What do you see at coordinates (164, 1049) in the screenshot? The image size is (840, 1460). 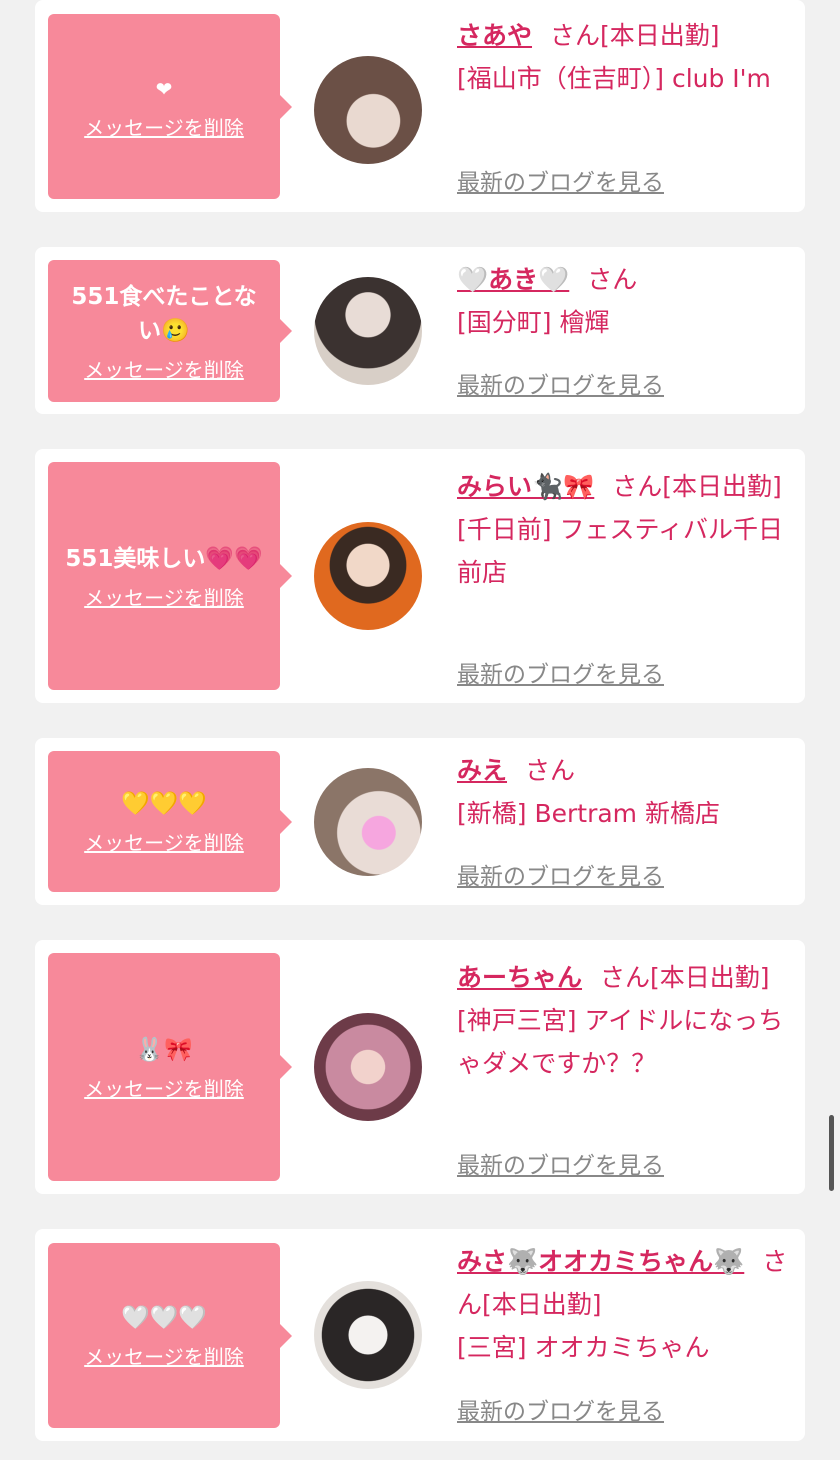 I see `message-text: 🐰🎀` at bounding box center [164, 1049].